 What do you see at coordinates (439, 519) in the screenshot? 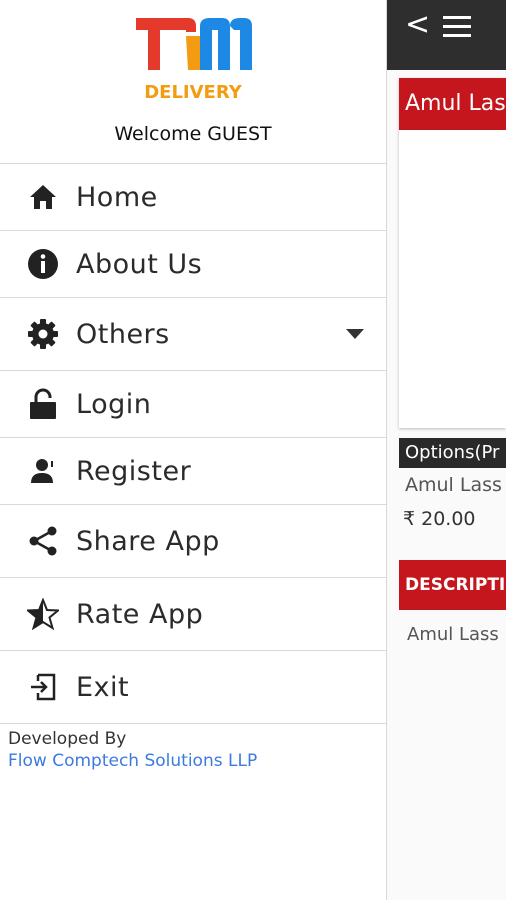
I see `option-price: ₹ 20.00` at bounding box center [439, 519].